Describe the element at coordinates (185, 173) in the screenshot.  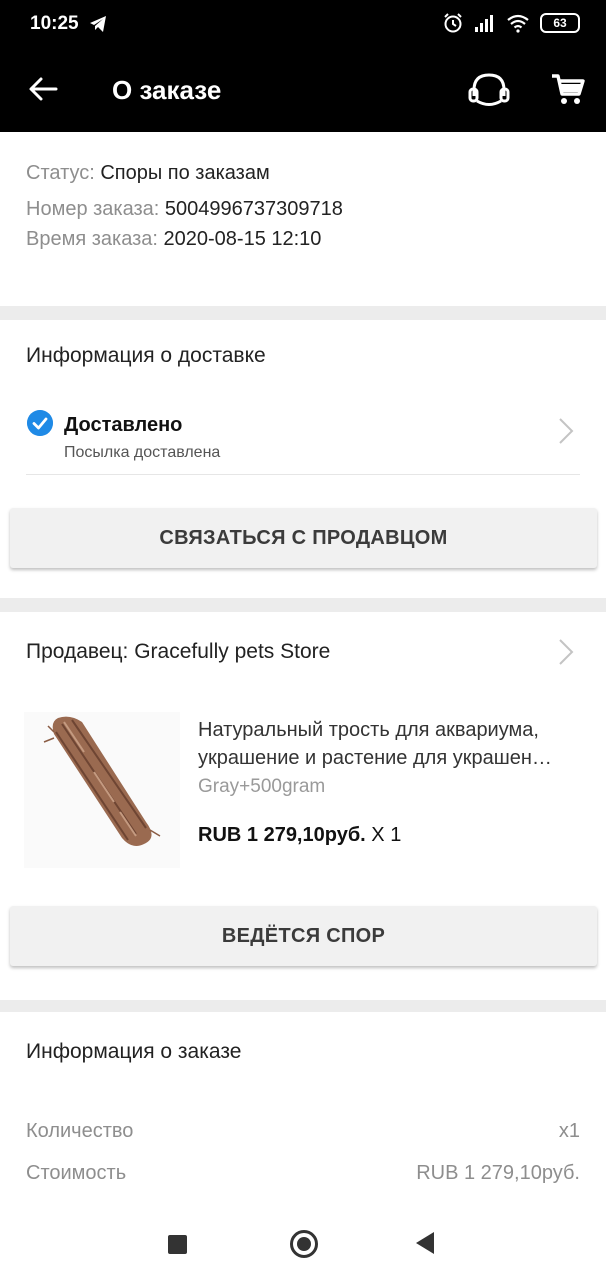
I see `order-status-value: Споры по заказам` at that location.